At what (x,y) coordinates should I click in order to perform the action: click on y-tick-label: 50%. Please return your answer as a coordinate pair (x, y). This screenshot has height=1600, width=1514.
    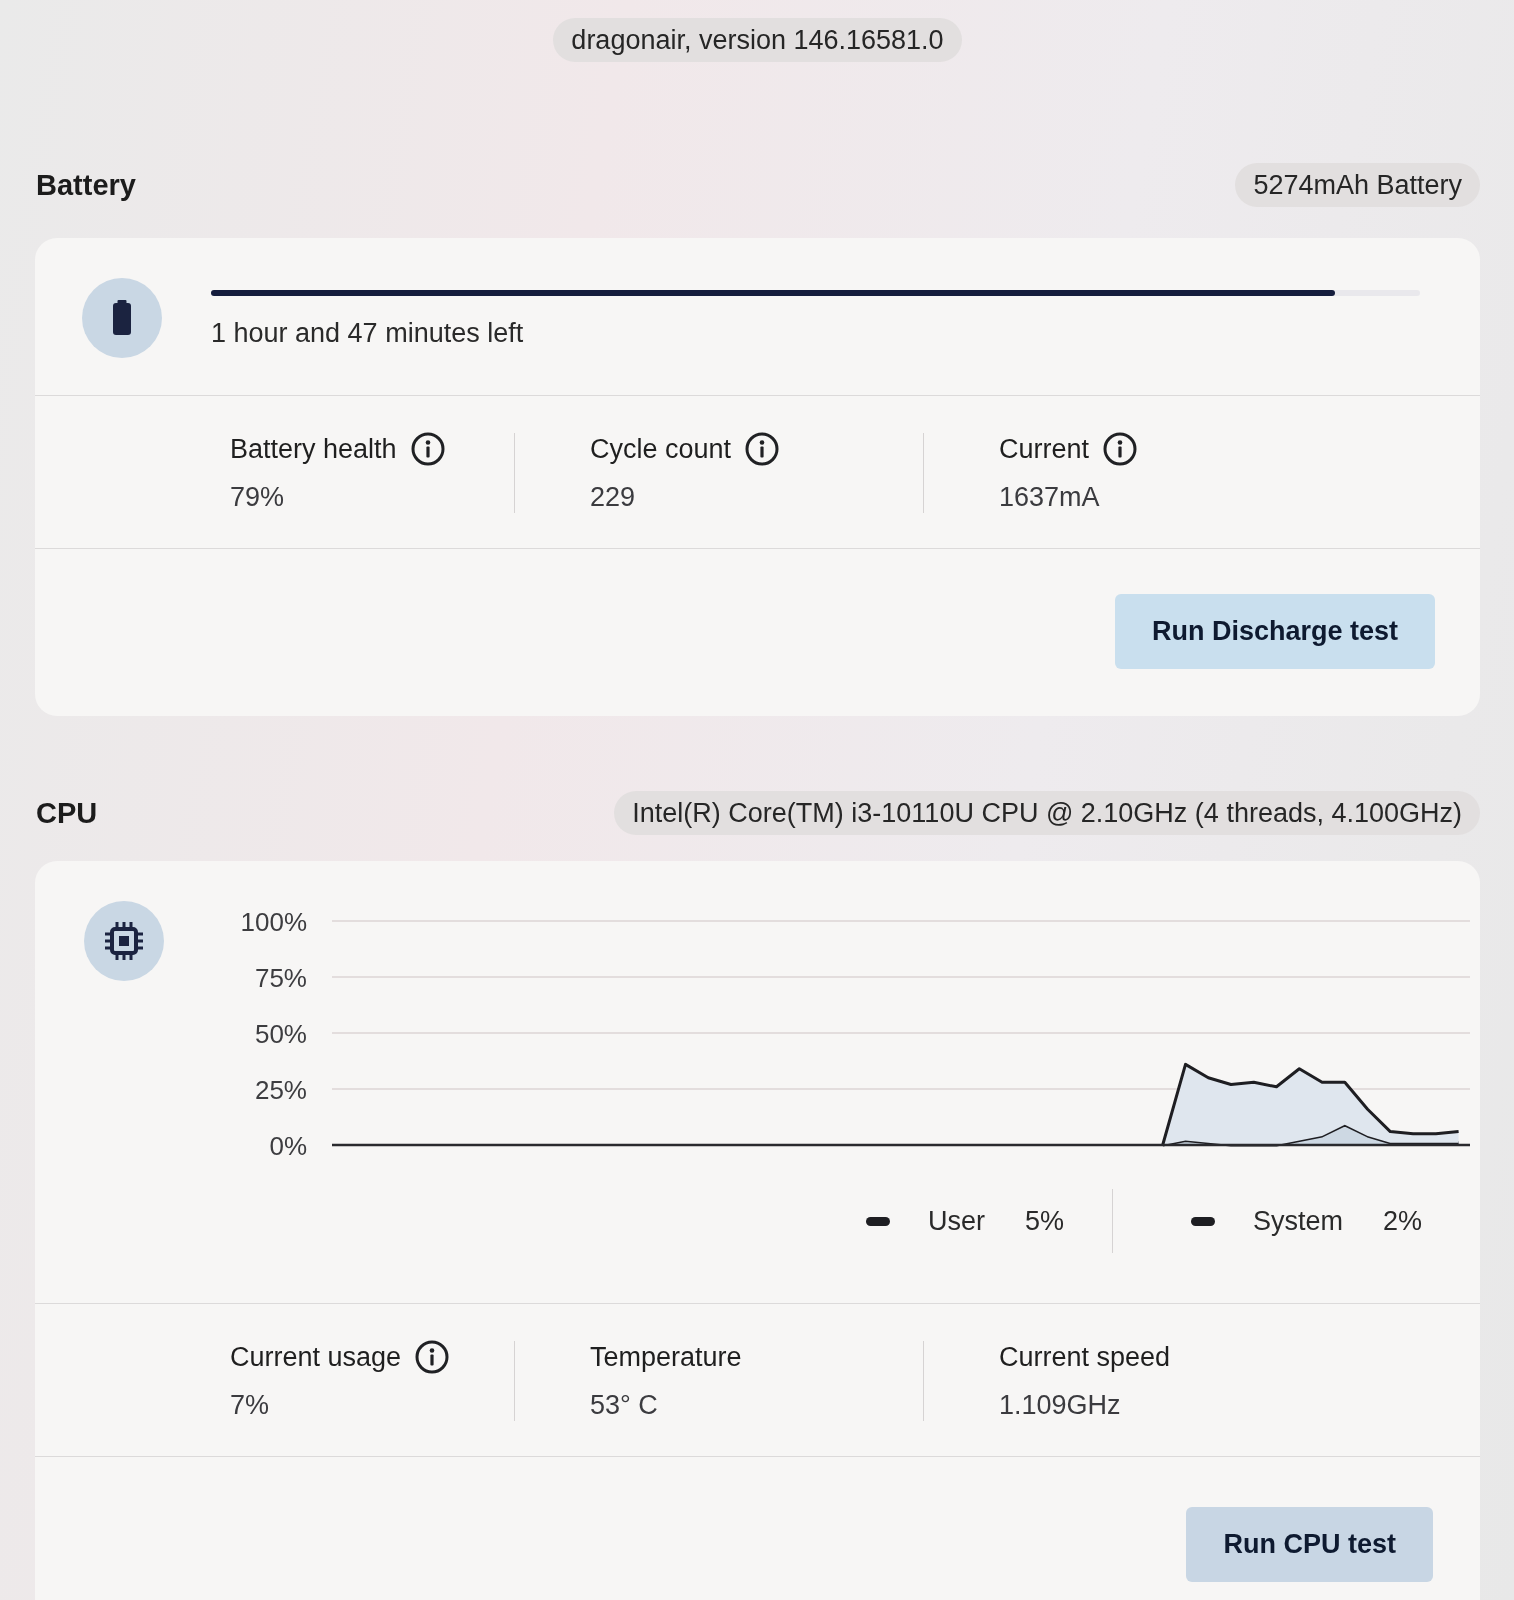
    Looking at the image, I should click on (280, 1033).